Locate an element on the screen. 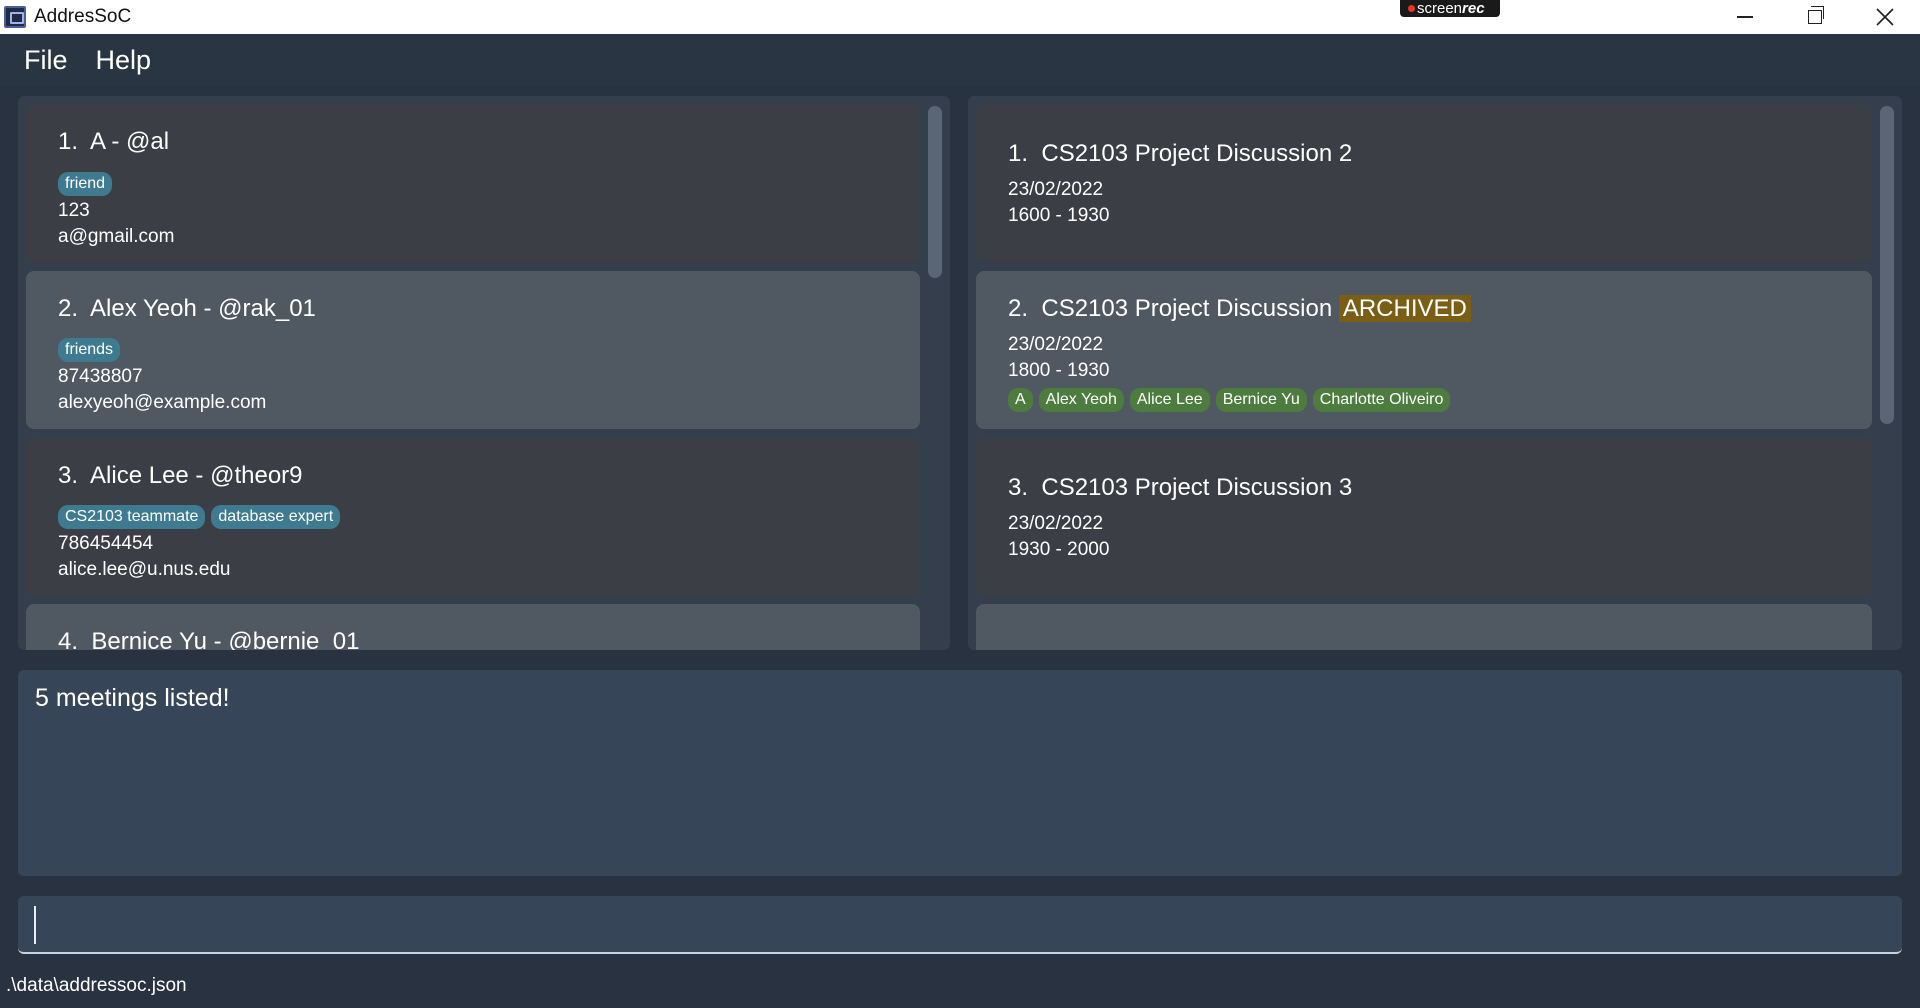  participant-tag: Bernice Yu is located at coordinates (1261, 400).